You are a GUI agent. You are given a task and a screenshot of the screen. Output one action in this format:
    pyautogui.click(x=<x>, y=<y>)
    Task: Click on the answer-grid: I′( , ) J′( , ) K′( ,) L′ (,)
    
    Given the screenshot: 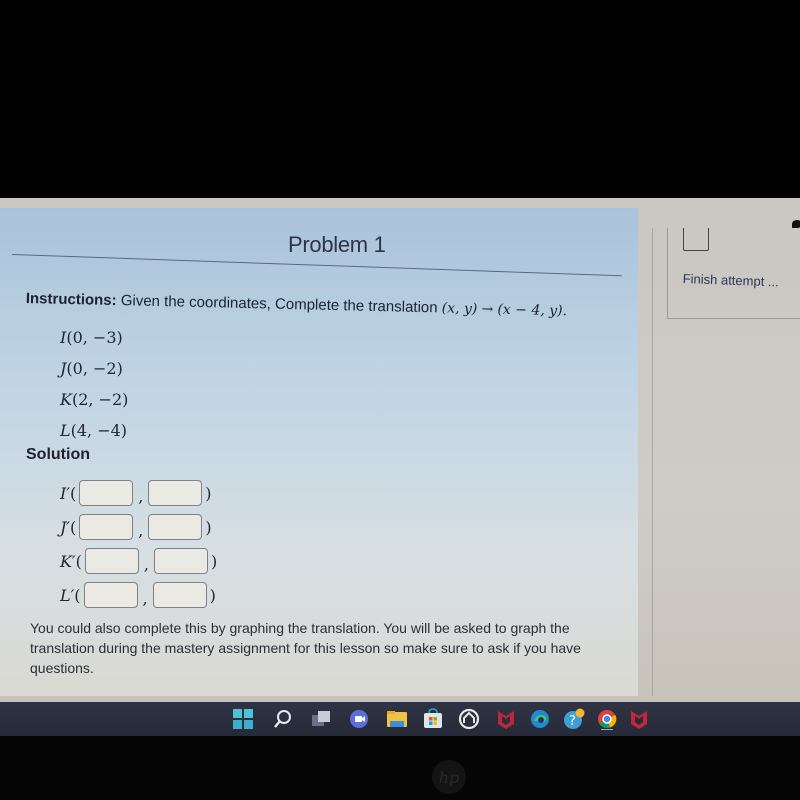 What is the action you would take?
    pyautogui.click(x=138, y=544)
    